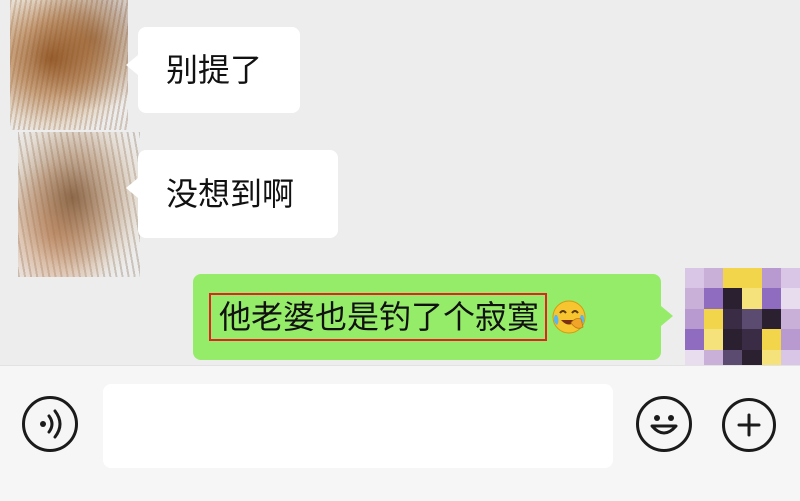 The image size is (800, 501). I want to click on incoming-message-bubble: 没想到啊, so click(232, 194).